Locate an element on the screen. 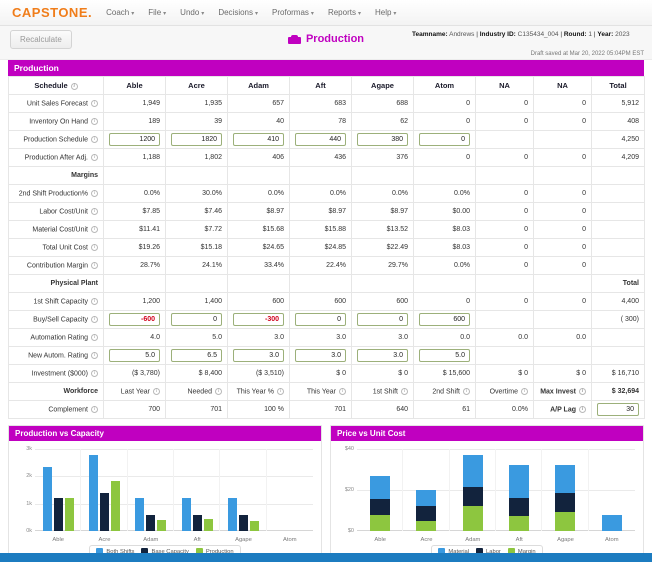 The image size is (652, 562). nav-item-file-label: File is located at coordinates (155, 12).